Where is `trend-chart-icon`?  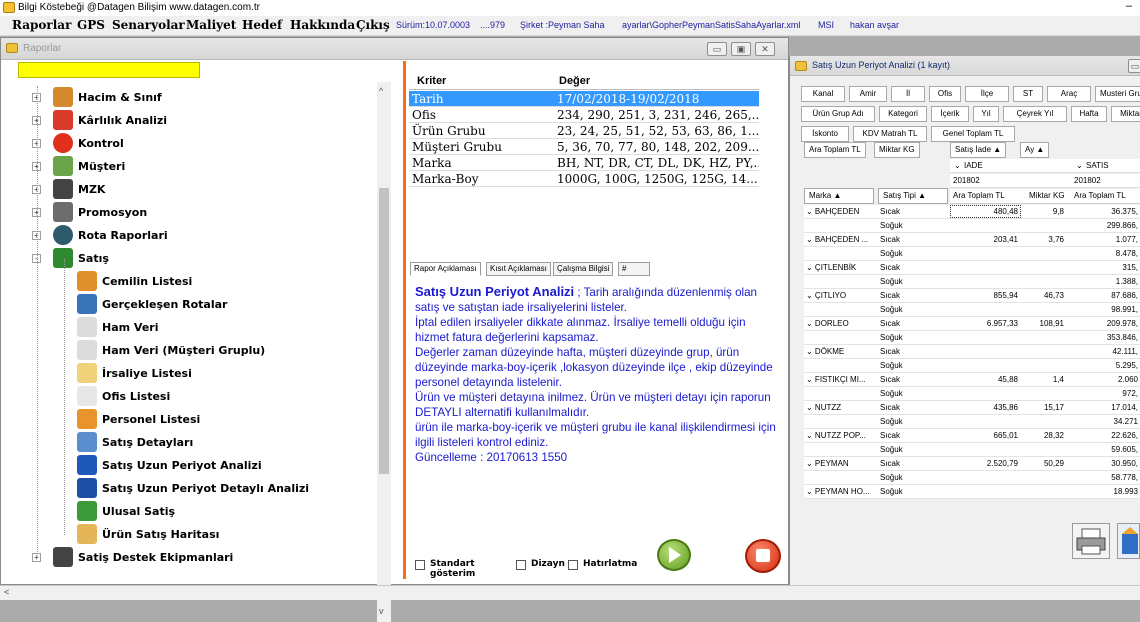 trend-chart-icon is located at coordinates (63, 120).